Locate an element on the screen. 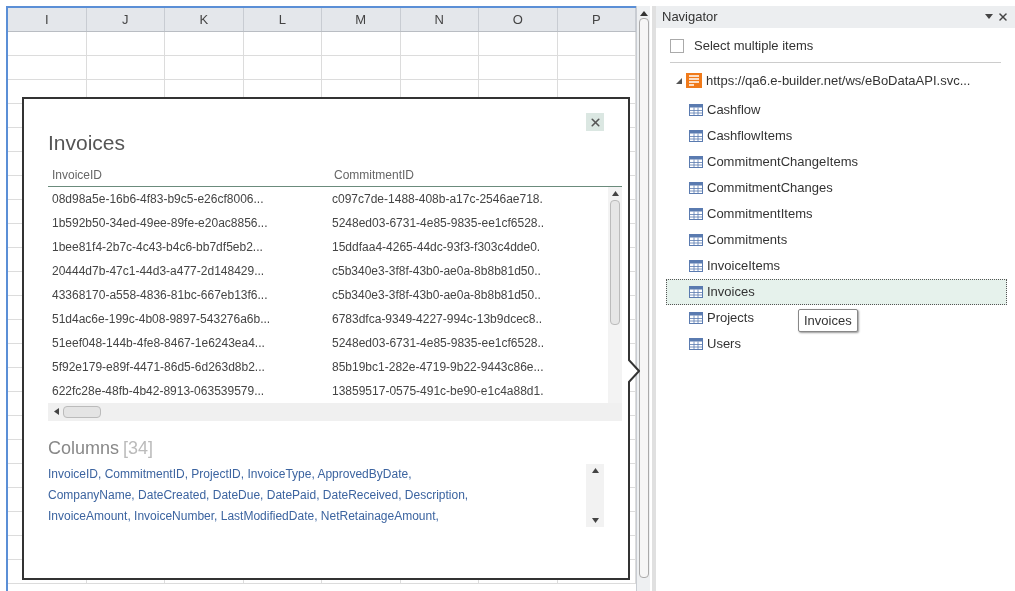 The height and width of the screenshot is (591, 1015). column-list-line: InvoiceAmount, InvoiceNumber, LastModifiedDate, NetRetainageAmount, is located at coordinates (244, 516).